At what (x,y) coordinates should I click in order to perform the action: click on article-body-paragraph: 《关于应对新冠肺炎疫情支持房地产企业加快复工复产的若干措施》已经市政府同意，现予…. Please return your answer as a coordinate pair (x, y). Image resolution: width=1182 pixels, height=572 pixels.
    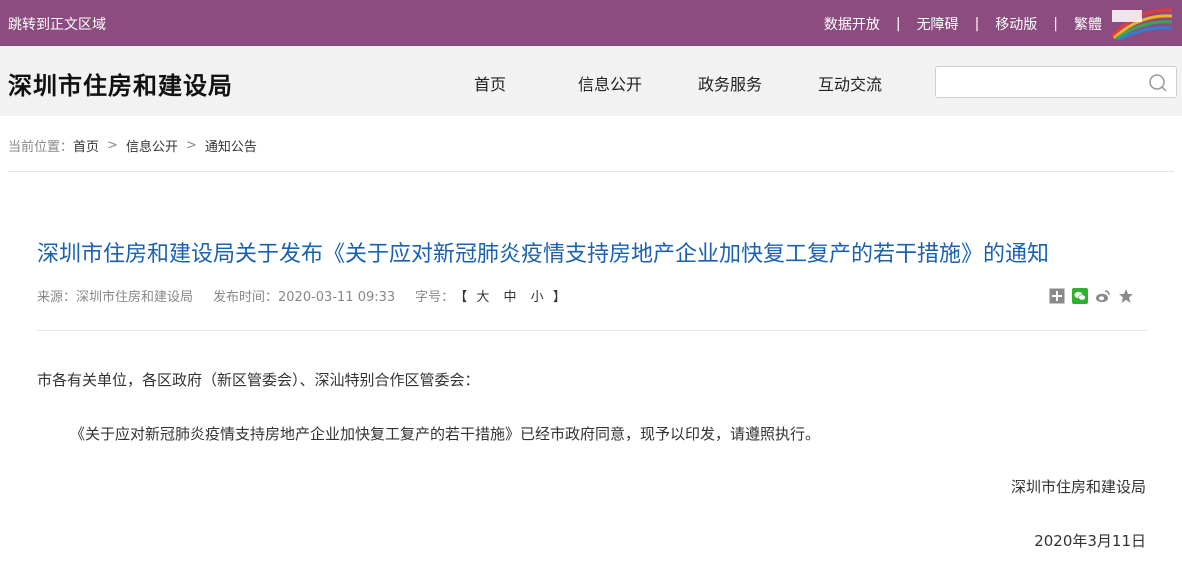
    Looking at the image, I should click on (445, 434).